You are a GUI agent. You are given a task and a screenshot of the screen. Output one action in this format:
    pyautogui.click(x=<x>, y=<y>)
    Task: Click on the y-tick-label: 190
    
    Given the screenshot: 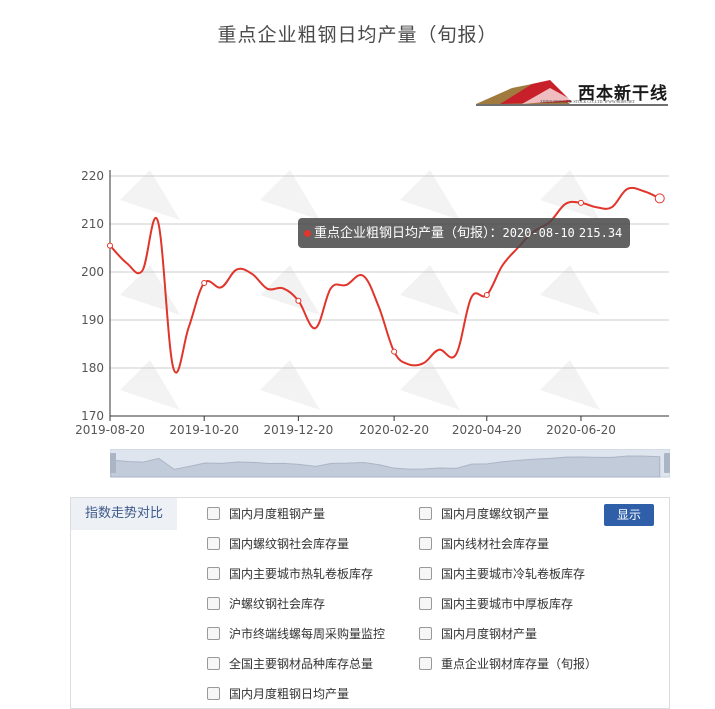 What is the action you would take?
    pyautogui.click(x=92, y=320)
    